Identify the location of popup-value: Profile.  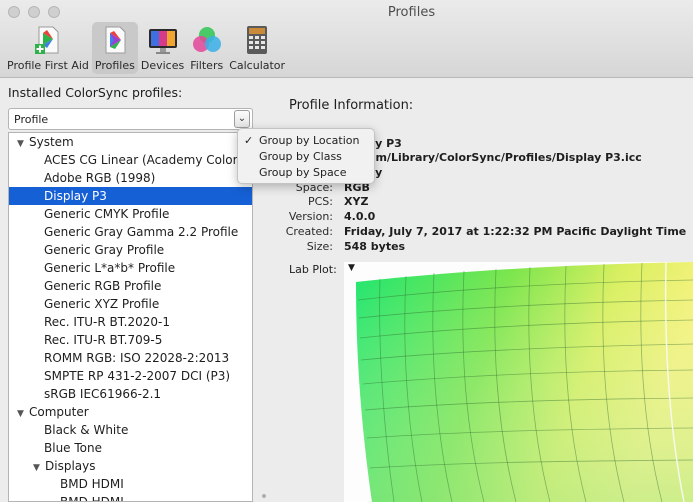
(31, 119).